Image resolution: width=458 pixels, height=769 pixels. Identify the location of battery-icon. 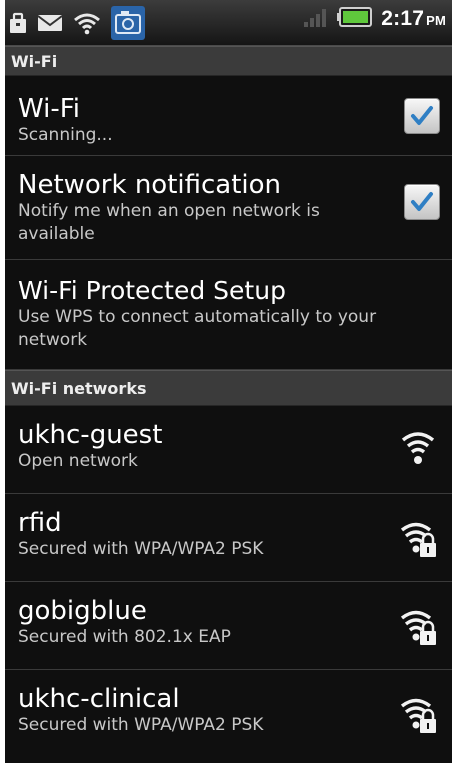
(355, 19).